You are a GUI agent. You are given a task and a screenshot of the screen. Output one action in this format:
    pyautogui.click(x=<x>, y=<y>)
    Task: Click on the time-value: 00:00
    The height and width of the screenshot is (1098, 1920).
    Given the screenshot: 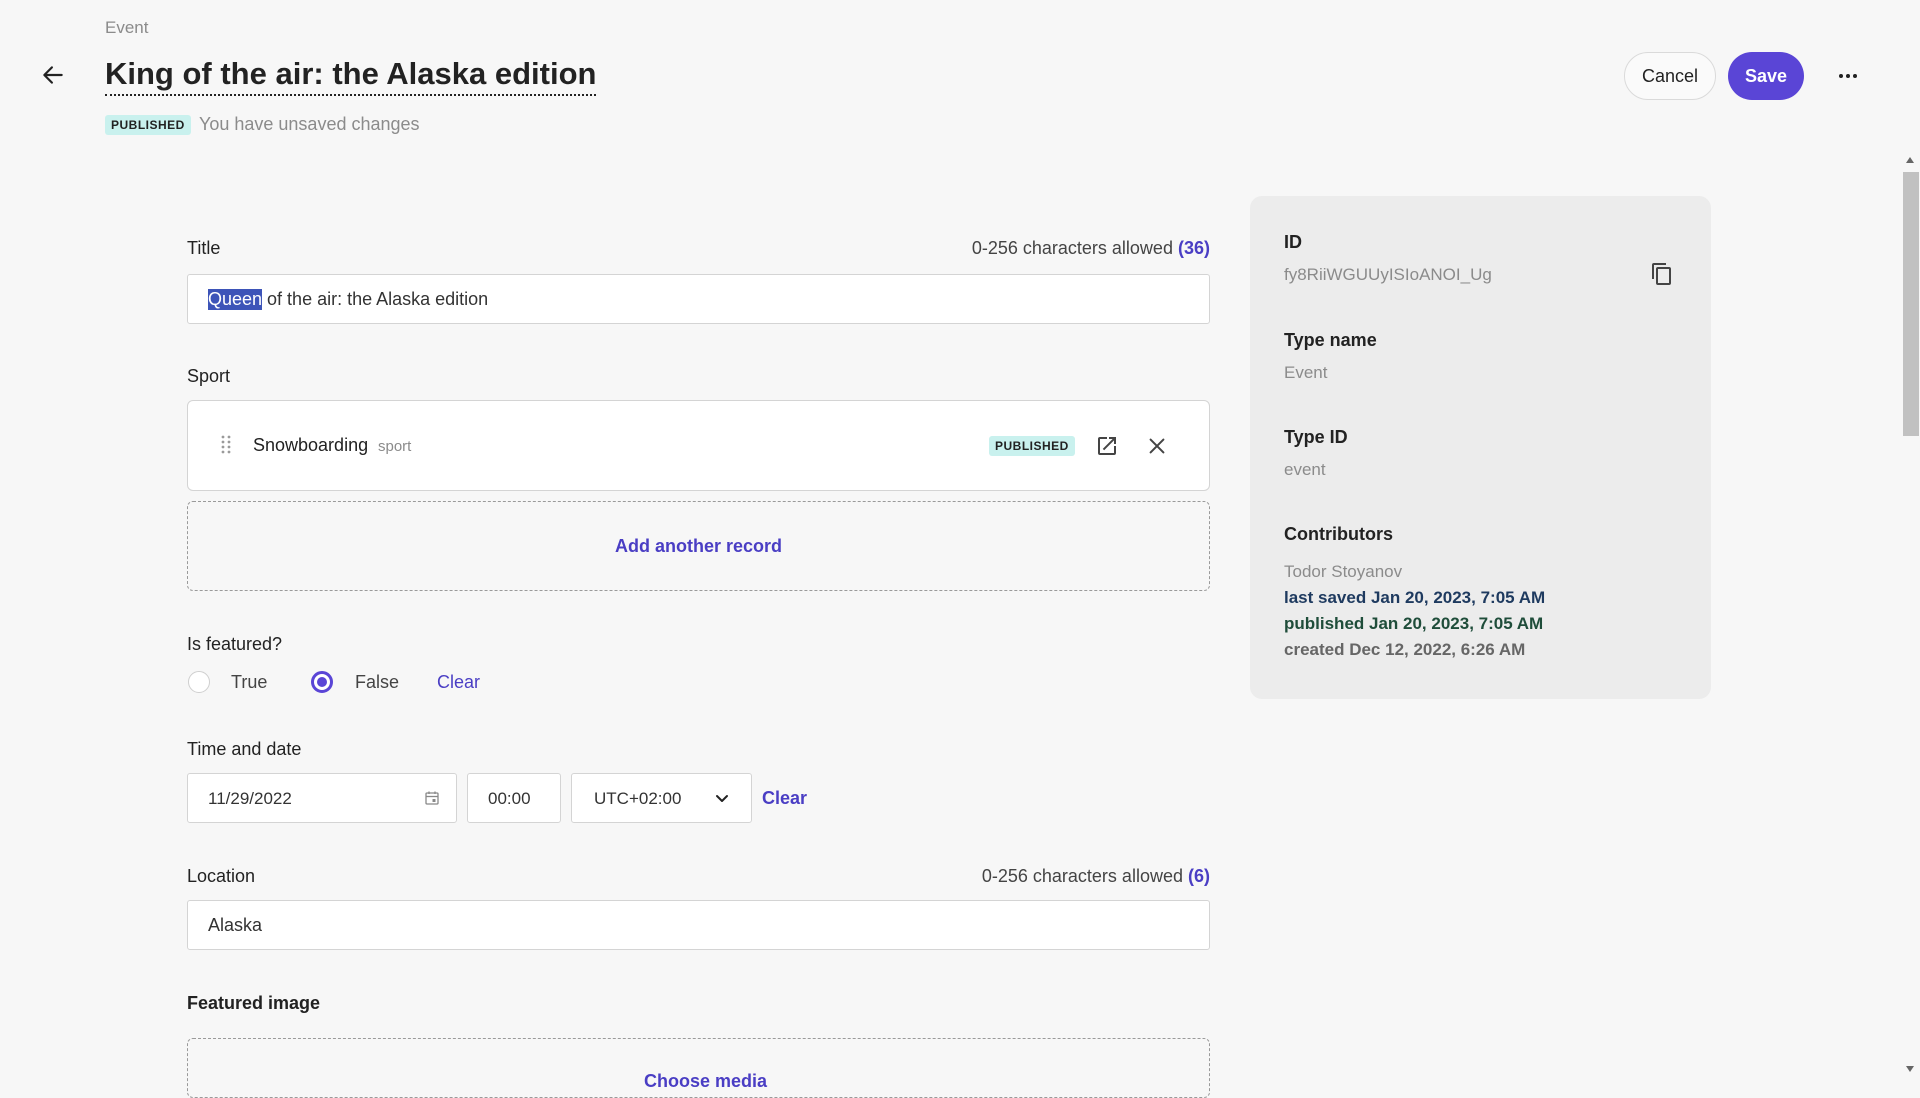 What is the action you would take?
    pyautogui.click(x=509, y=798)
    